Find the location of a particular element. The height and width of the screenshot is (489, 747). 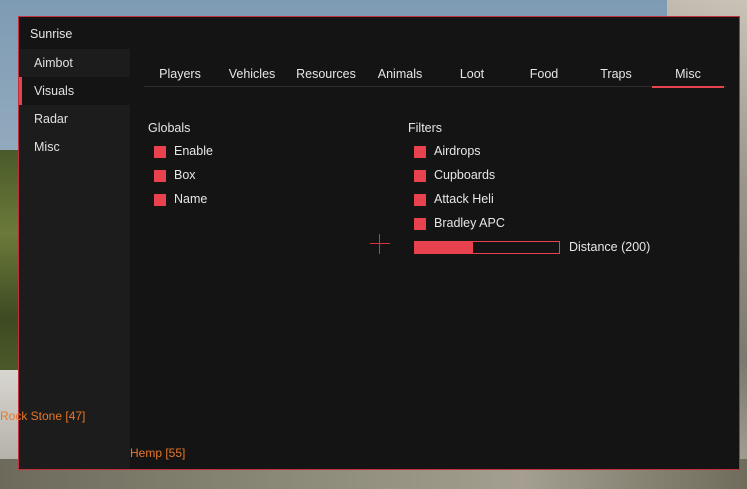

tab-players: Players is located at coordinates (180, 76).